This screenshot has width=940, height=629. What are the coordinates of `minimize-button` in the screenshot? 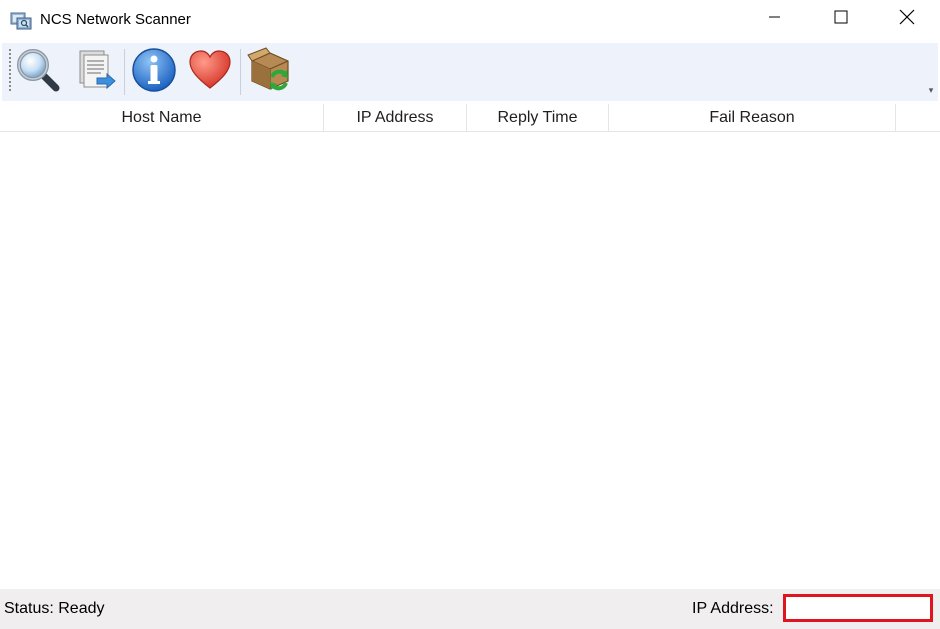 It's located at (775, 19).